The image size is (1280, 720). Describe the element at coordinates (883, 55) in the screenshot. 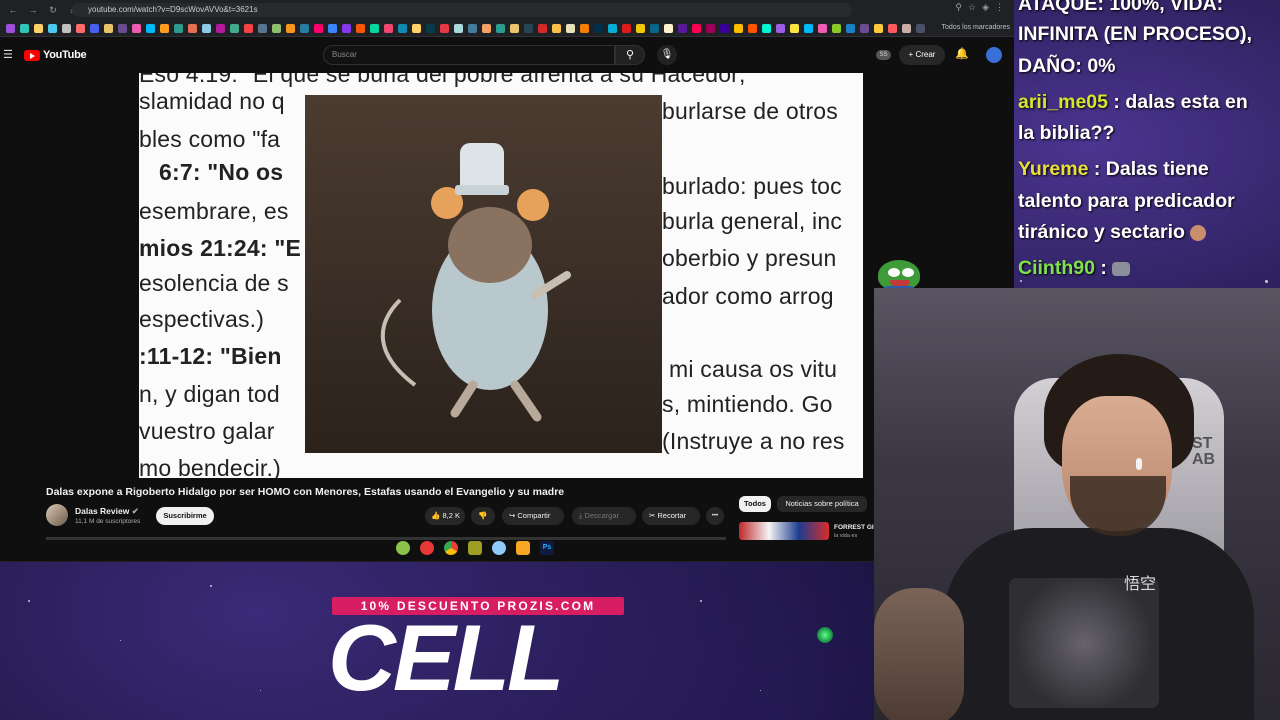

I see `ss-badge: SS` at that location.